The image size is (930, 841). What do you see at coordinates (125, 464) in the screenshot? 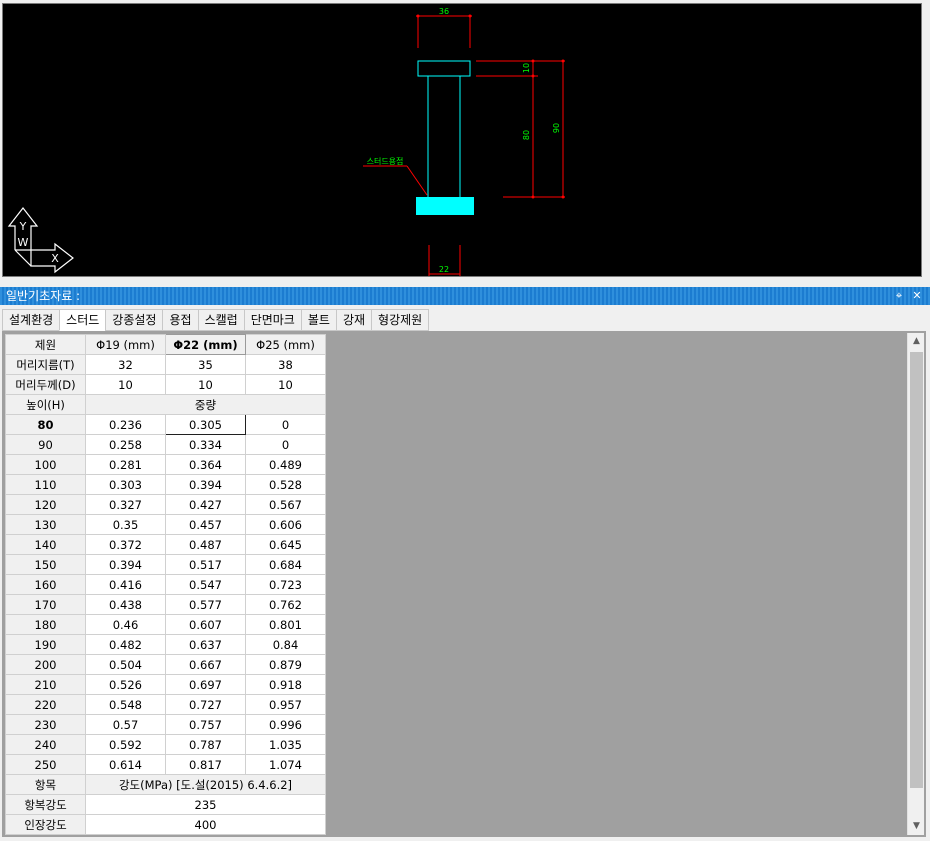
I see `weight-cell: 0.281` at bounding box center [125, 464].